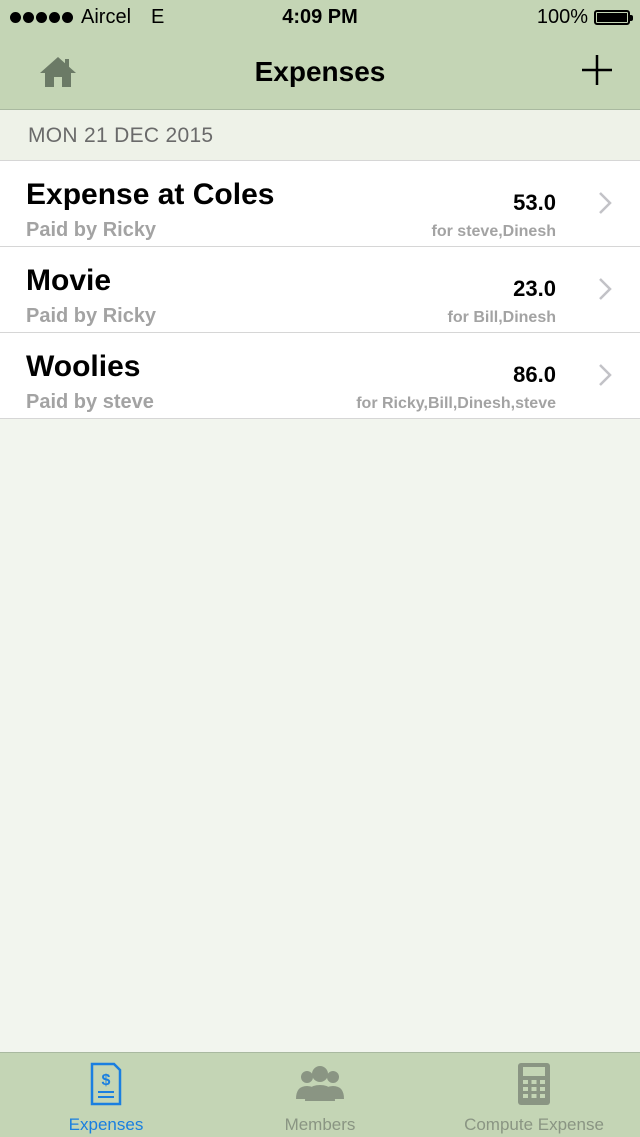 This screenshot has height=1137, width=640. Describe the element at coordinates (534, 202) in the screenshot. I see `expense-amount: 53.0` at that location.